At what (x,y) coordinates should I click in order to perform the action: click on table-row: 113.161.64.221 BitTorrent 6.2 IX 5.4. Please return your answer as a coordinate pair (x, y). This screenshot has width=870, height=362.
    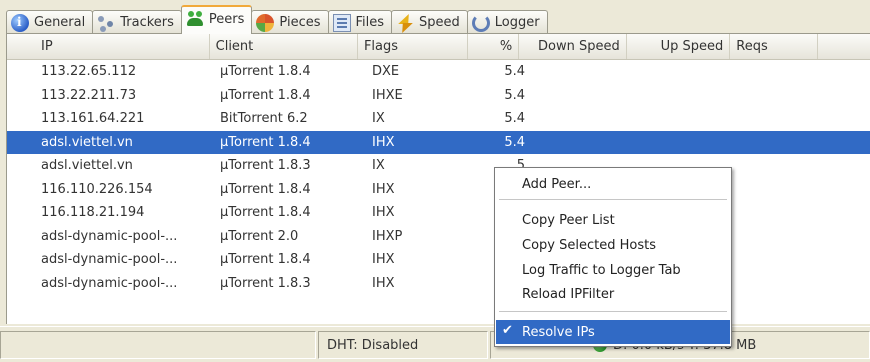
    Looking at the image, I should click on (438, 119).